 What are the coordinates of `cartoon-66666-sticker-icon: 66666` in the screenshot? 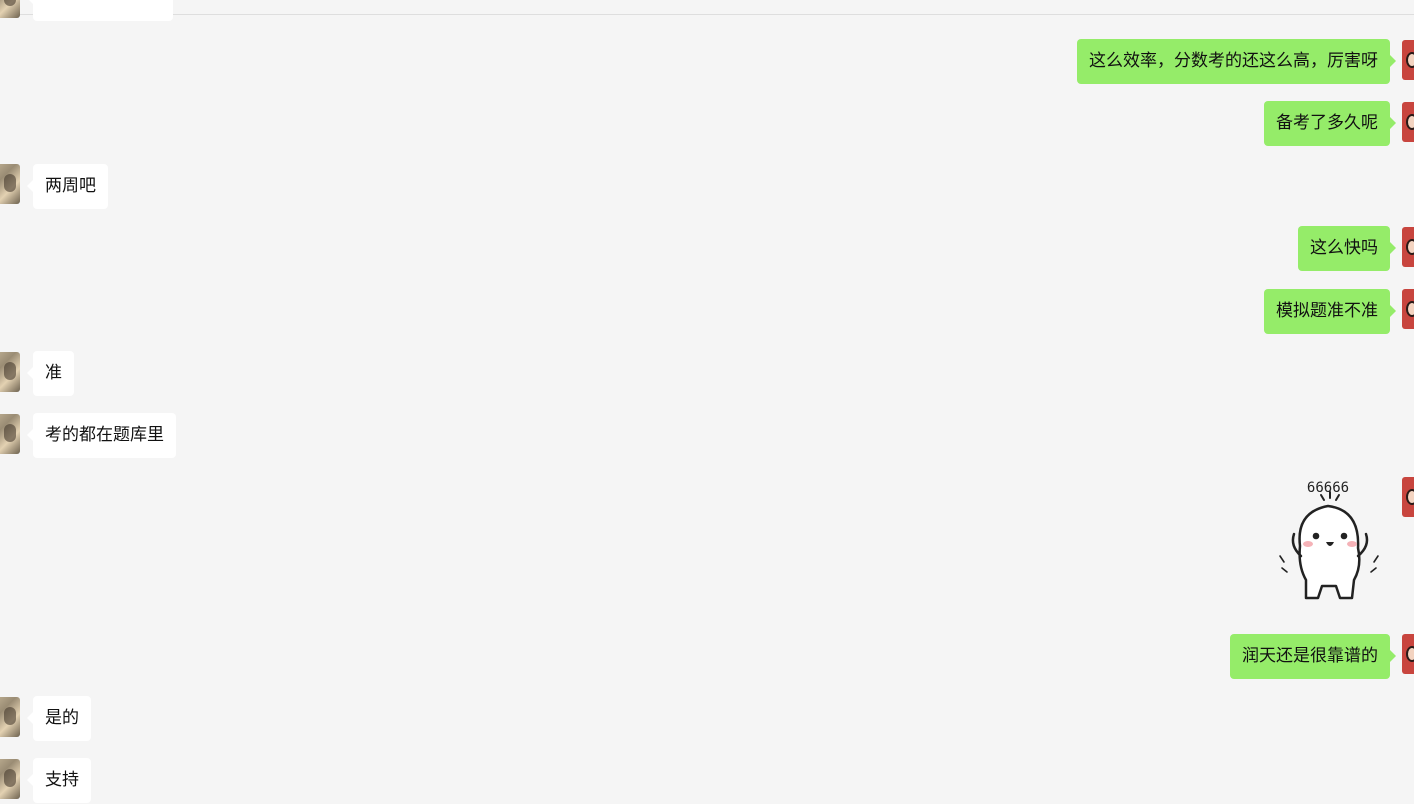 It's located at (1329, 540).